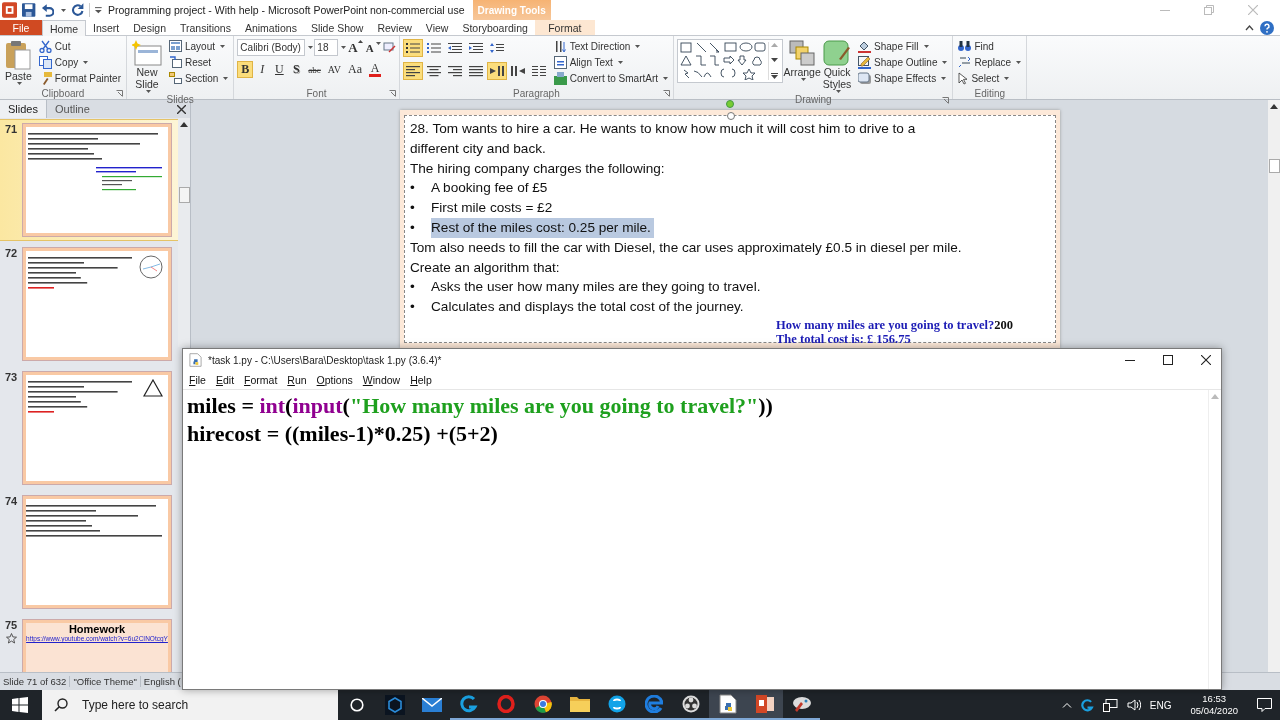 The image size is (1280, 720). Describe the element at coordinates (596, 287) in the screenshot. I see `bullet-text: Asks the user how many miles are they going to travel.` at that location.